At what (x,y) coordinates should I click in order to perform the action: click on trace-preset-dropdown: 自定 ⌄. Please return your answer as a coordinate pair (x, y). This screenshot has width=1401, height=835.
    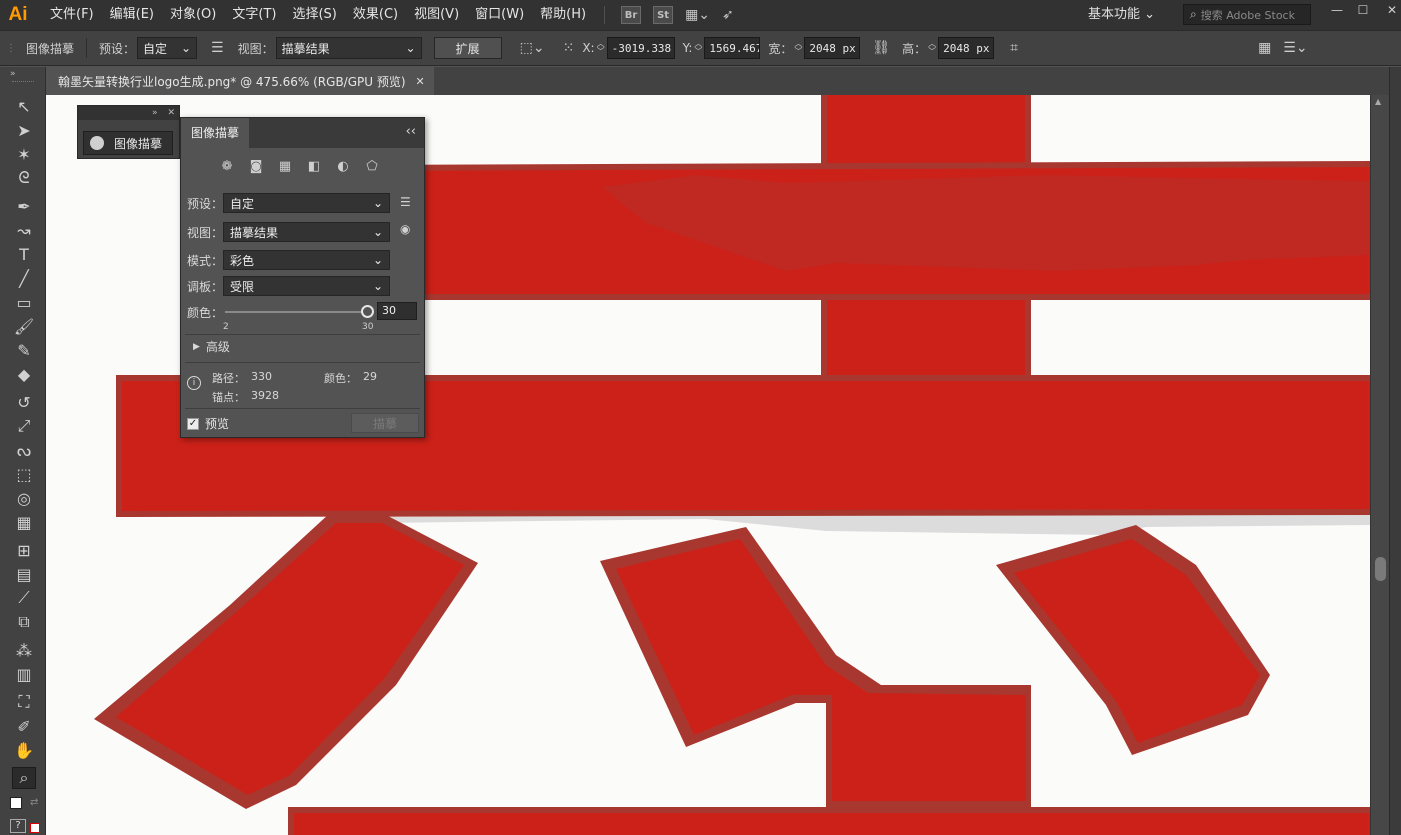
    Looking at the image, I should click on (306, 203).